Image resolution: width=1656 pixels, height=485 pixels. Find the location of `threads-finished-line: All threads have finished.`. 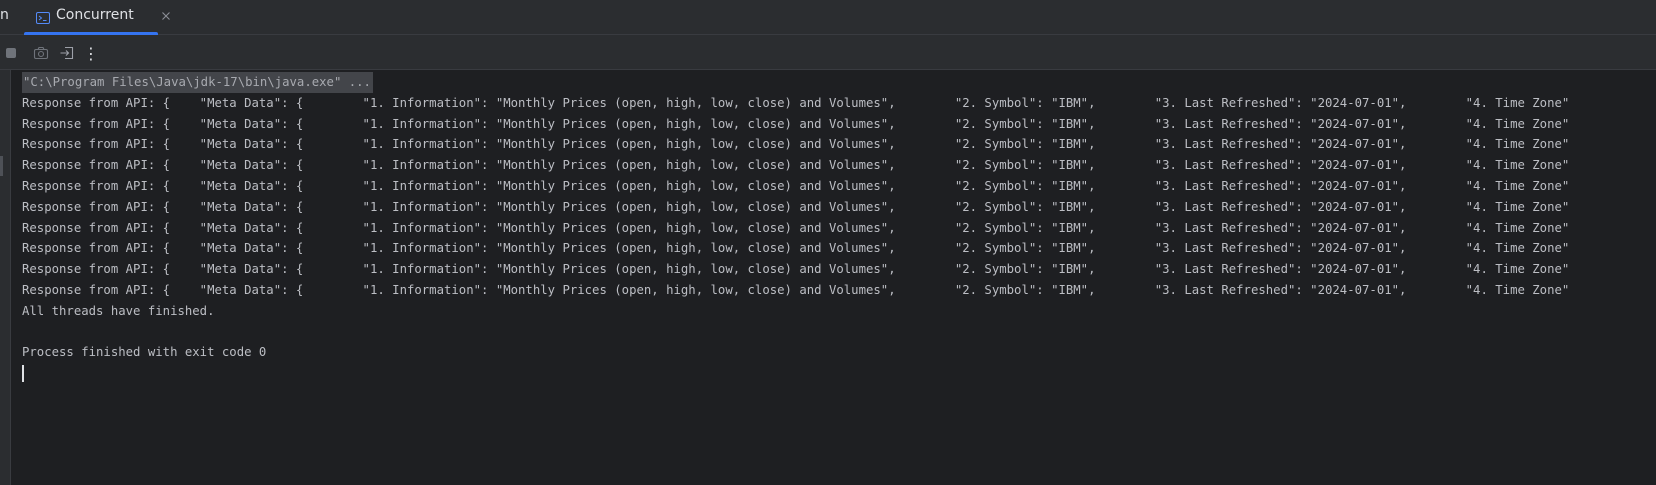

threads-finished-line: All threads have finished. is located at coordinates (118, 310).